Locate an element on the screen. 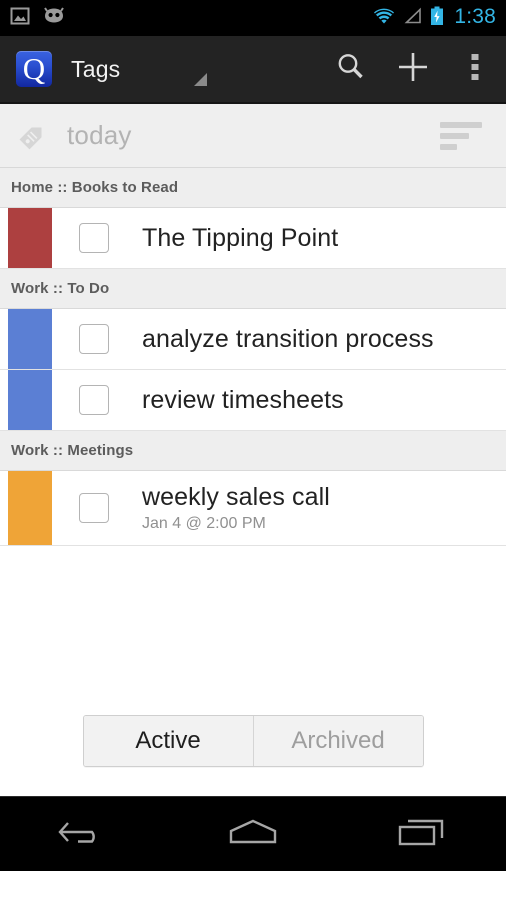 The height and width of the screenshot is (900, 506). cyanogenmod-icon is located at coordinates (54, 18).